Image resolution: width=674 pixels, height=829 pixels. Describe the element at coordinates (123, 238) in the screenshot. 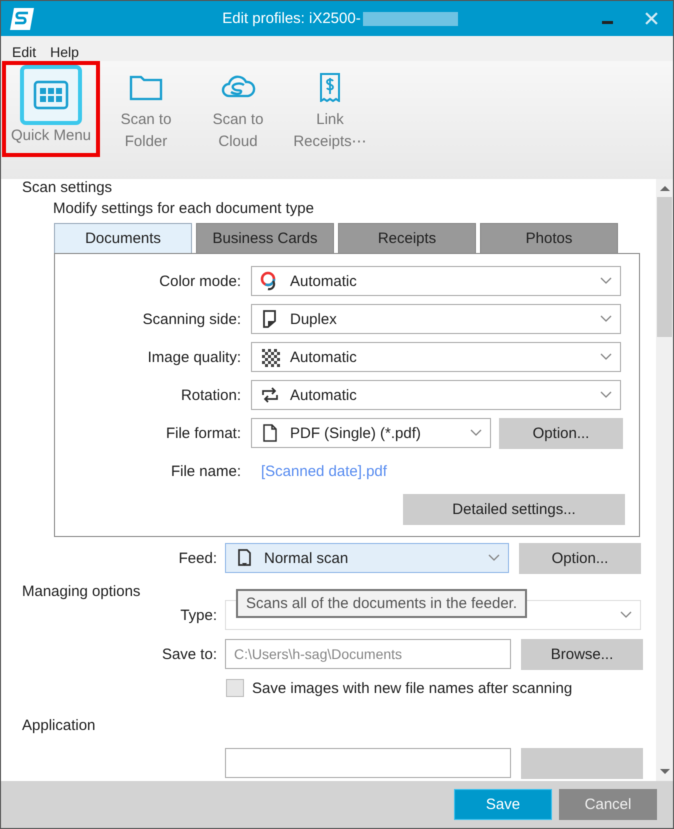

I see `tab: Documents` at that location.